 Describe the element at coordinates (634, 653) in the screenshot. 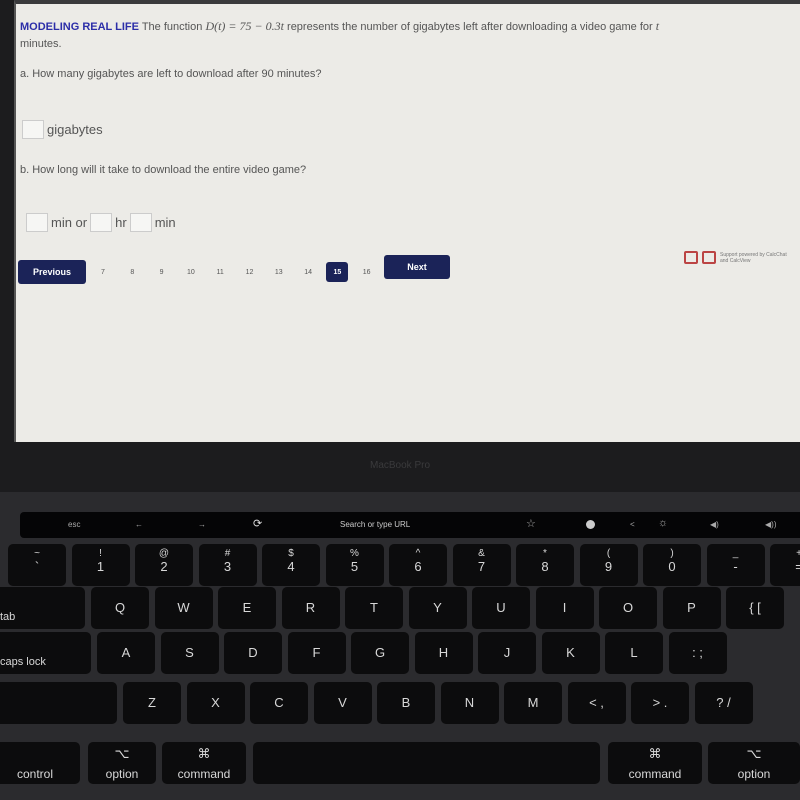

I see `key-9: L` at that location.